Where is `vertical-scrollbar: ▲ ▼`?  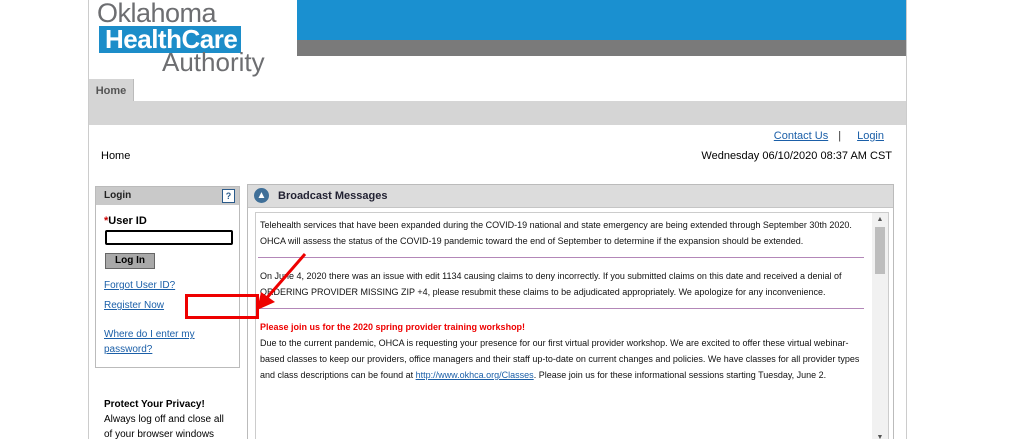
vertical-scrollbar: ▲ ▼ is located at coordinates (880, 326).